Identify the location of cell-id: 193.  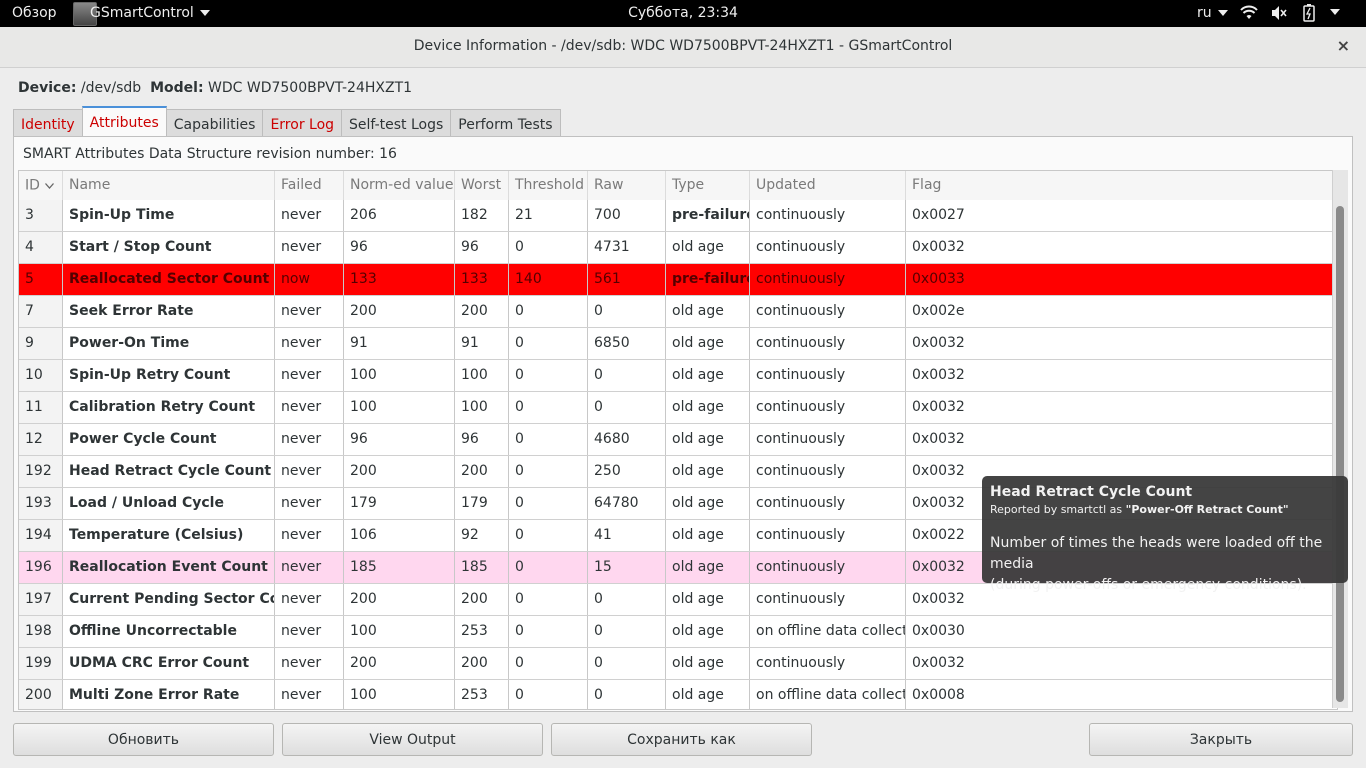
(41, 503).